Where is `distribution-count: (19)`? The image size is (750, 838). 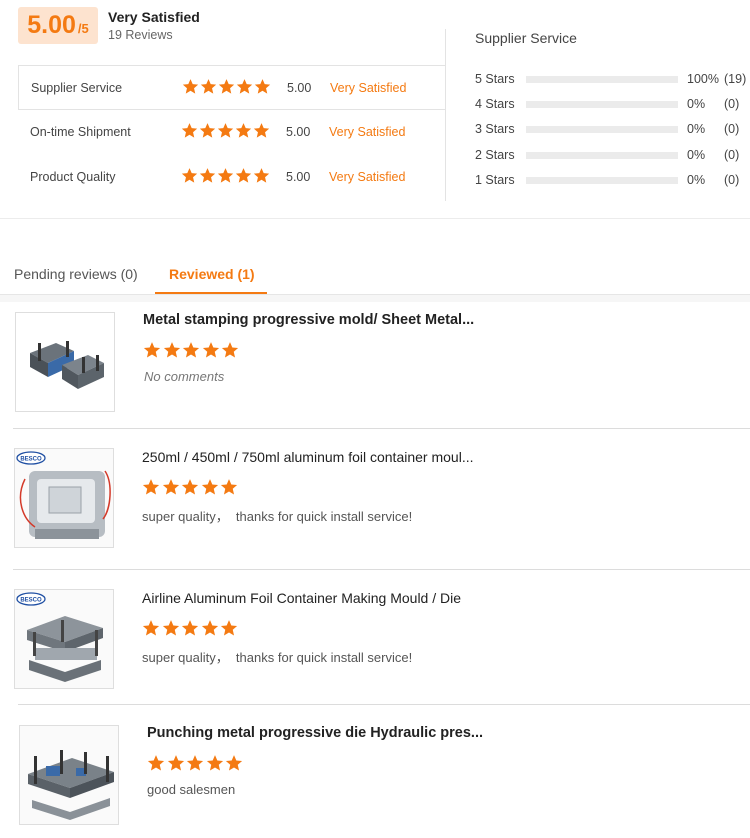 distribution-count: (19) is located at coordinates (735, 79).